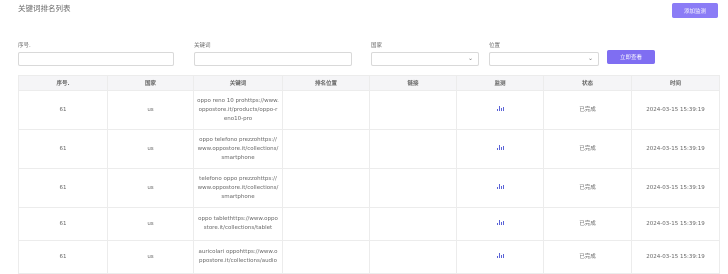  I want to click on column-header: 时间, so click(675, 83).